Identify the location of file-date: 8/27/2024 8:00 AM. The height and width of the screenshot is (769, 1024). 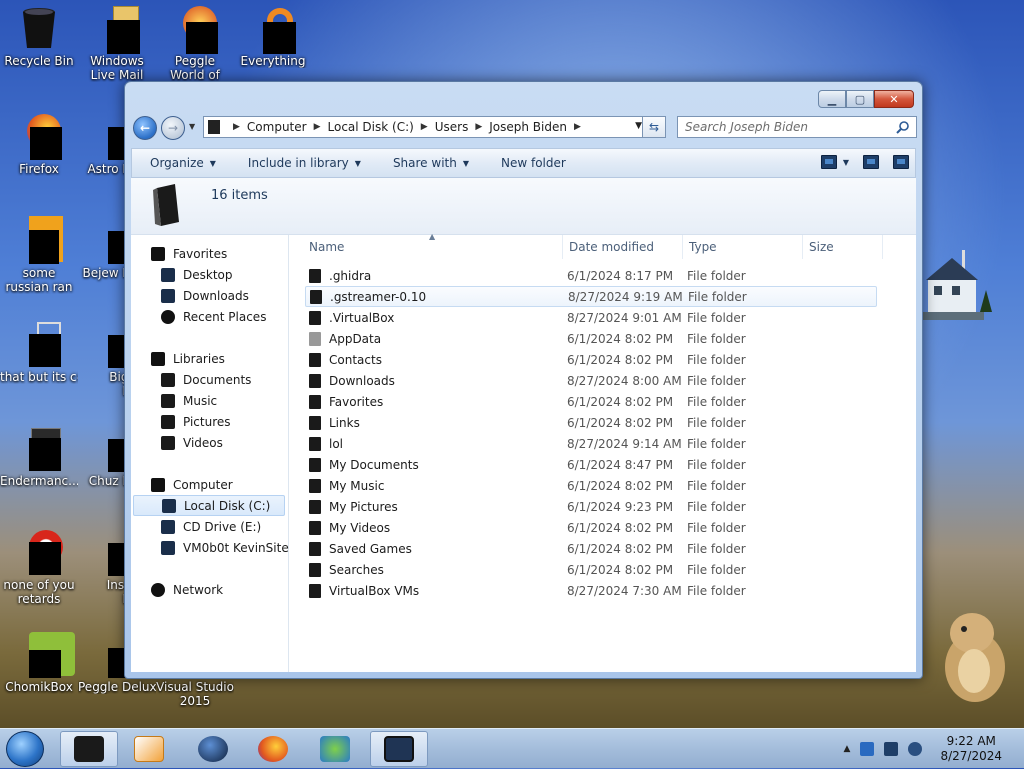
(624, 380).